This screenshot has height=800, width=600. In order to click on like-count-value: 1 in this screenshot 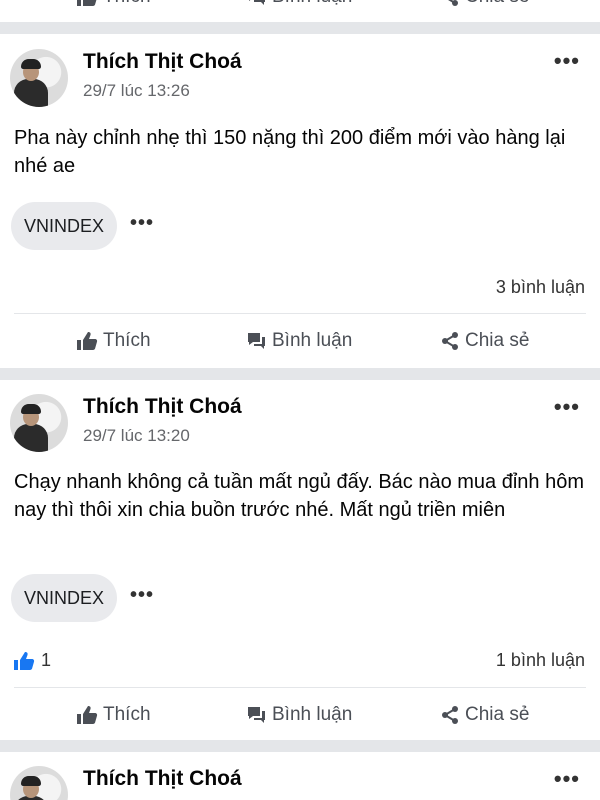, I will do `click(46, 660)`.